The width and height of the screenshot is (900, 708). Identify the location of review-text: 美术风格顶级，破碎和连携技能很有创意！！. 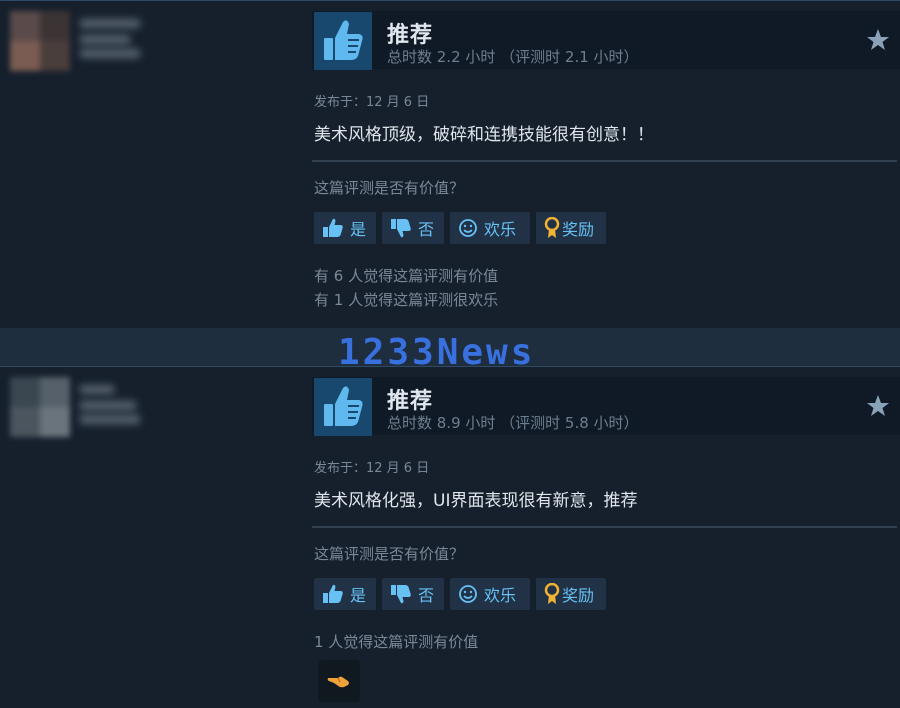
(484, 135).